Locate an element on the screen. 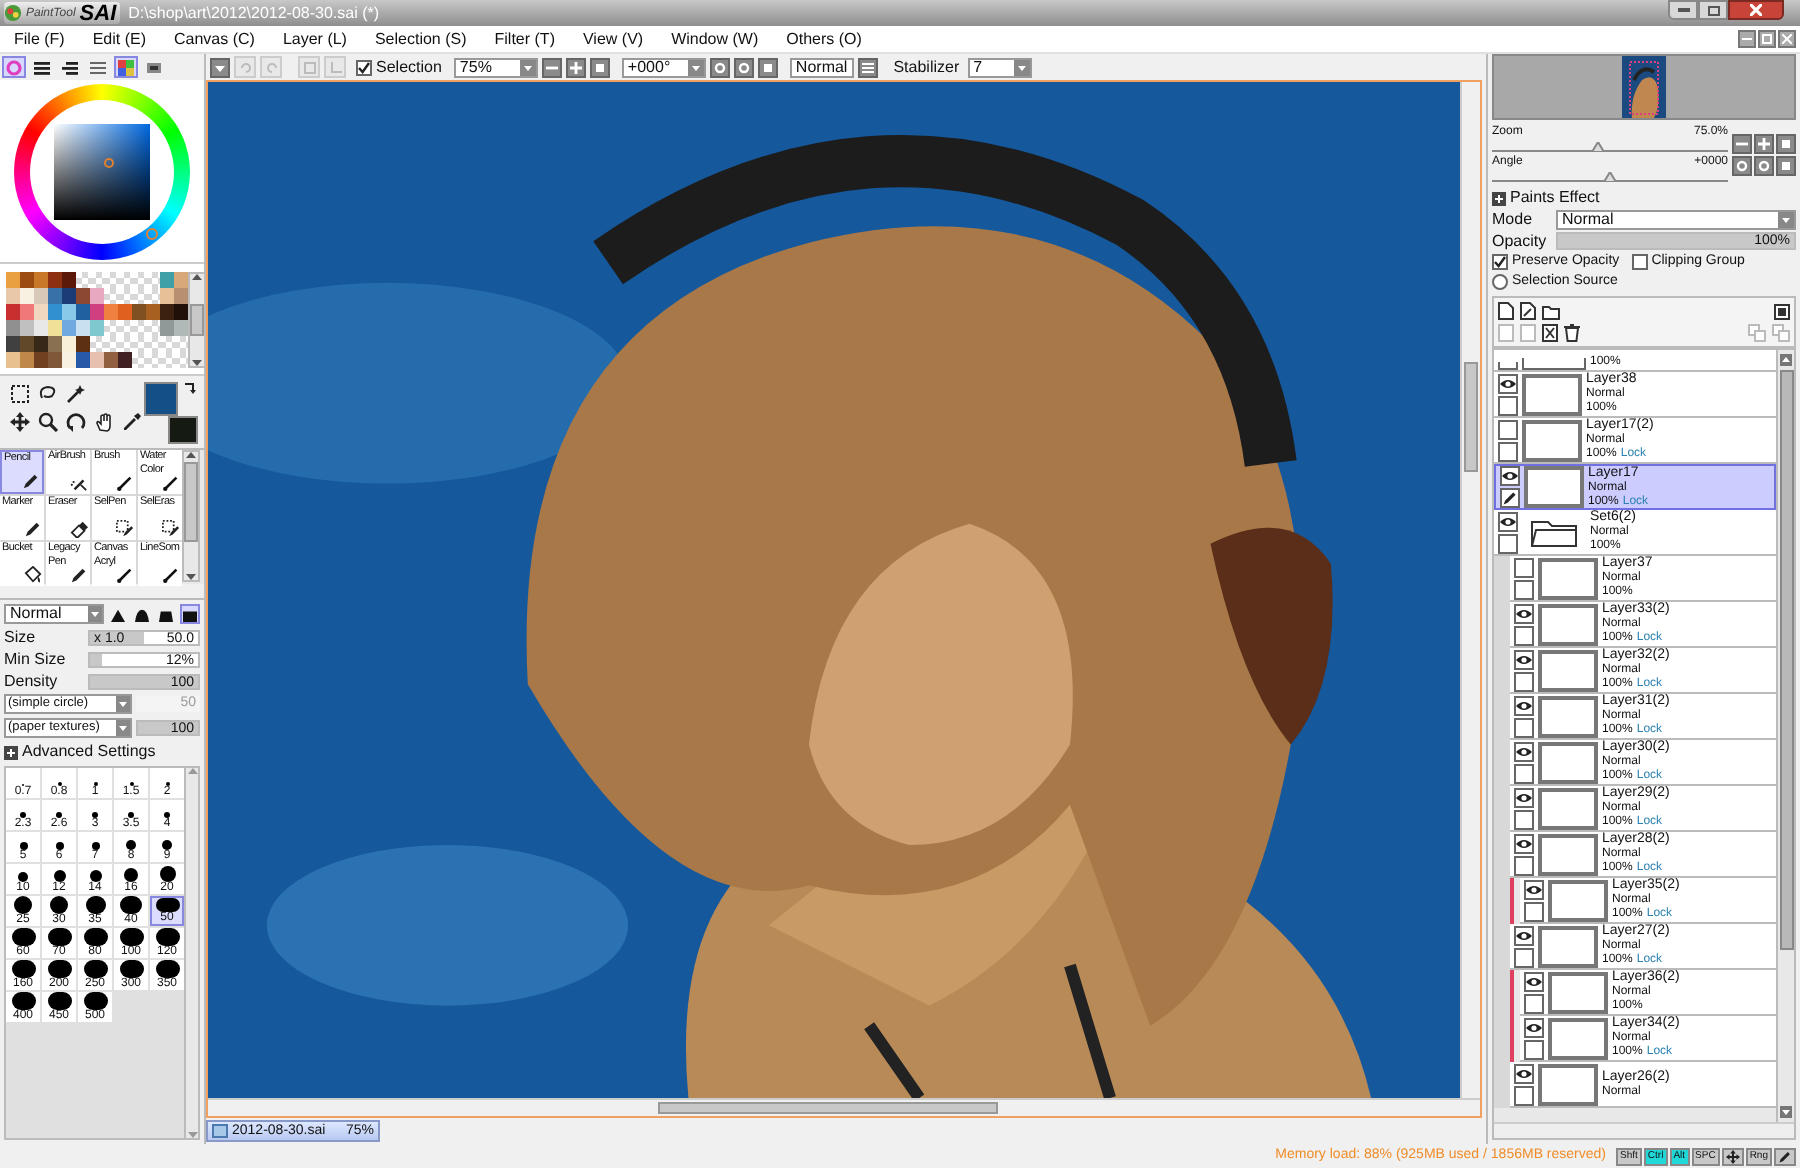 The height and width of the screenshot is (1168, 1800). checkbox-label: Selection is located at coordinates (409, 67).